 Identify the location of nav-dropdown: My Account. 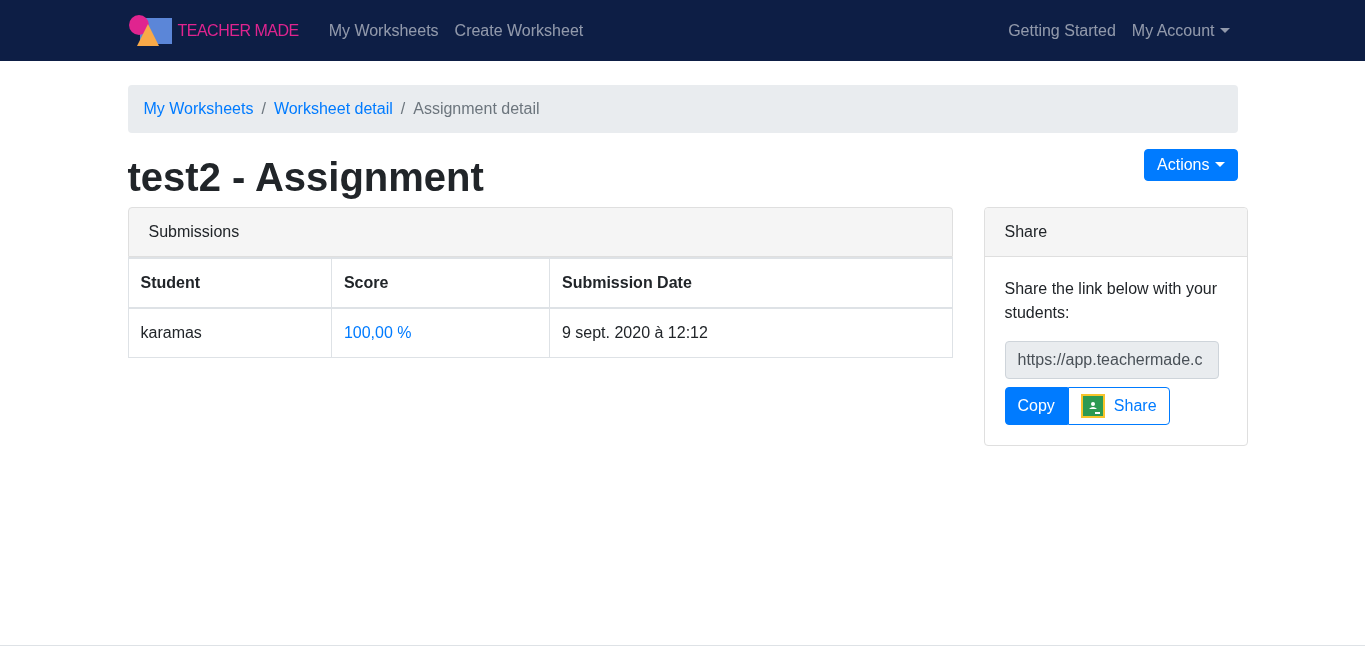
(1180, 30).